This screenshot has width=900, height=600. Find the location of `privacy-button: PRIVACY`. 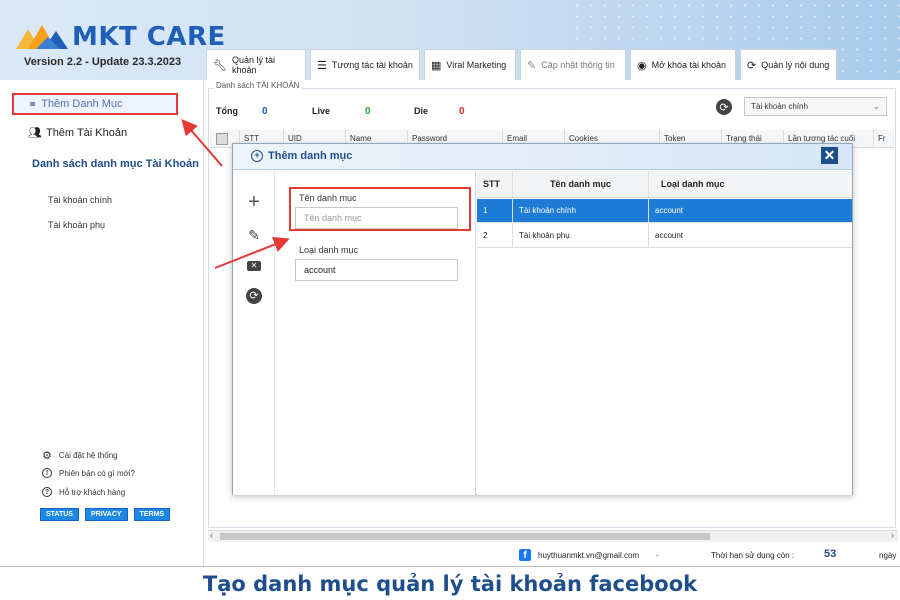

privacy-button: PRIVACY is located at coordinates (106, 514).